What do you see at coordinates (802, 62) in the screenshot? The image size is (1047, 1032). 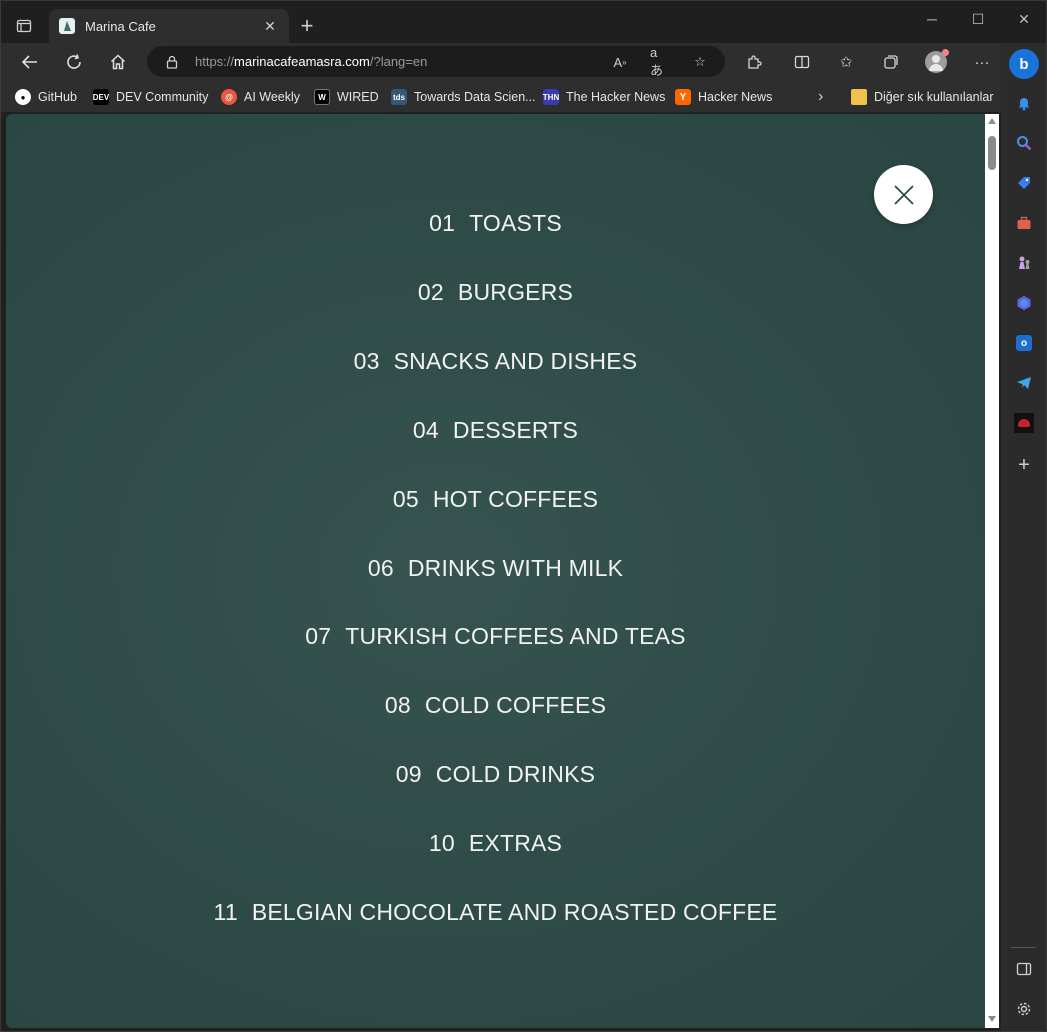 I see `split-screen-icon` at bounding box center [802, 62].